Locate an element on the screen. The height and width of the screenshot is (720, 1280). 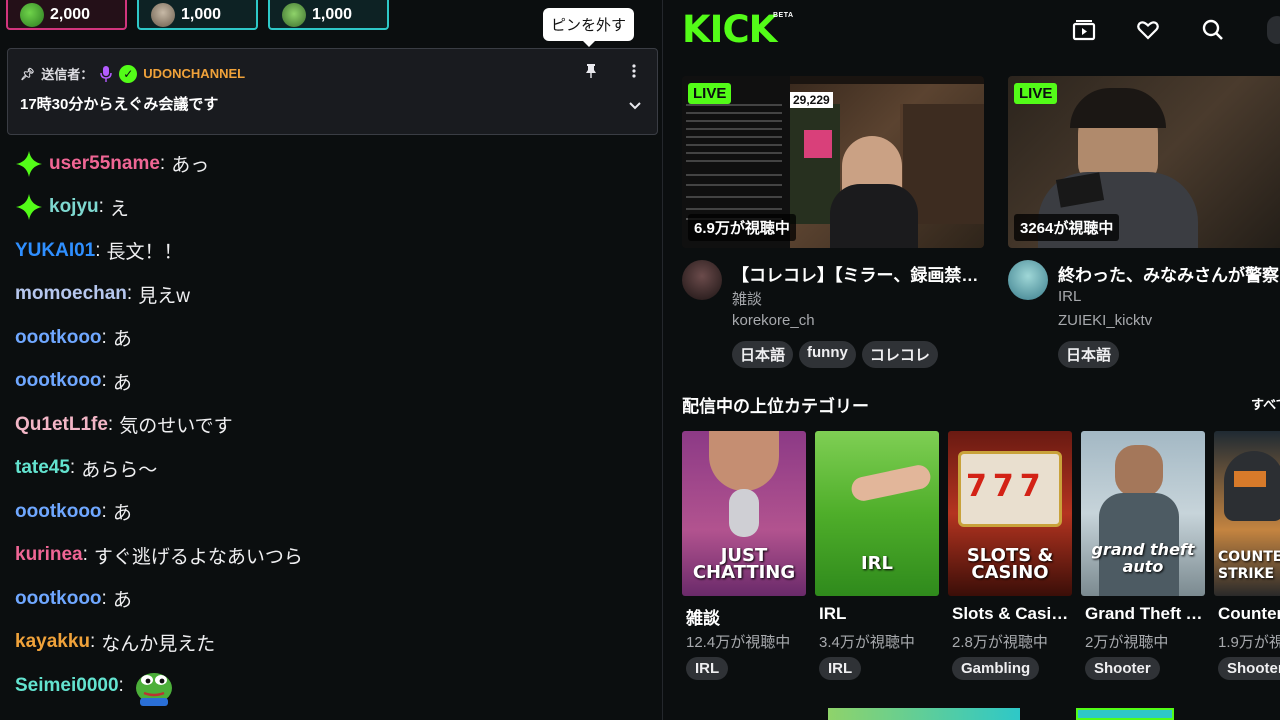
face-gift-icon is located at coordinates (163, 15).